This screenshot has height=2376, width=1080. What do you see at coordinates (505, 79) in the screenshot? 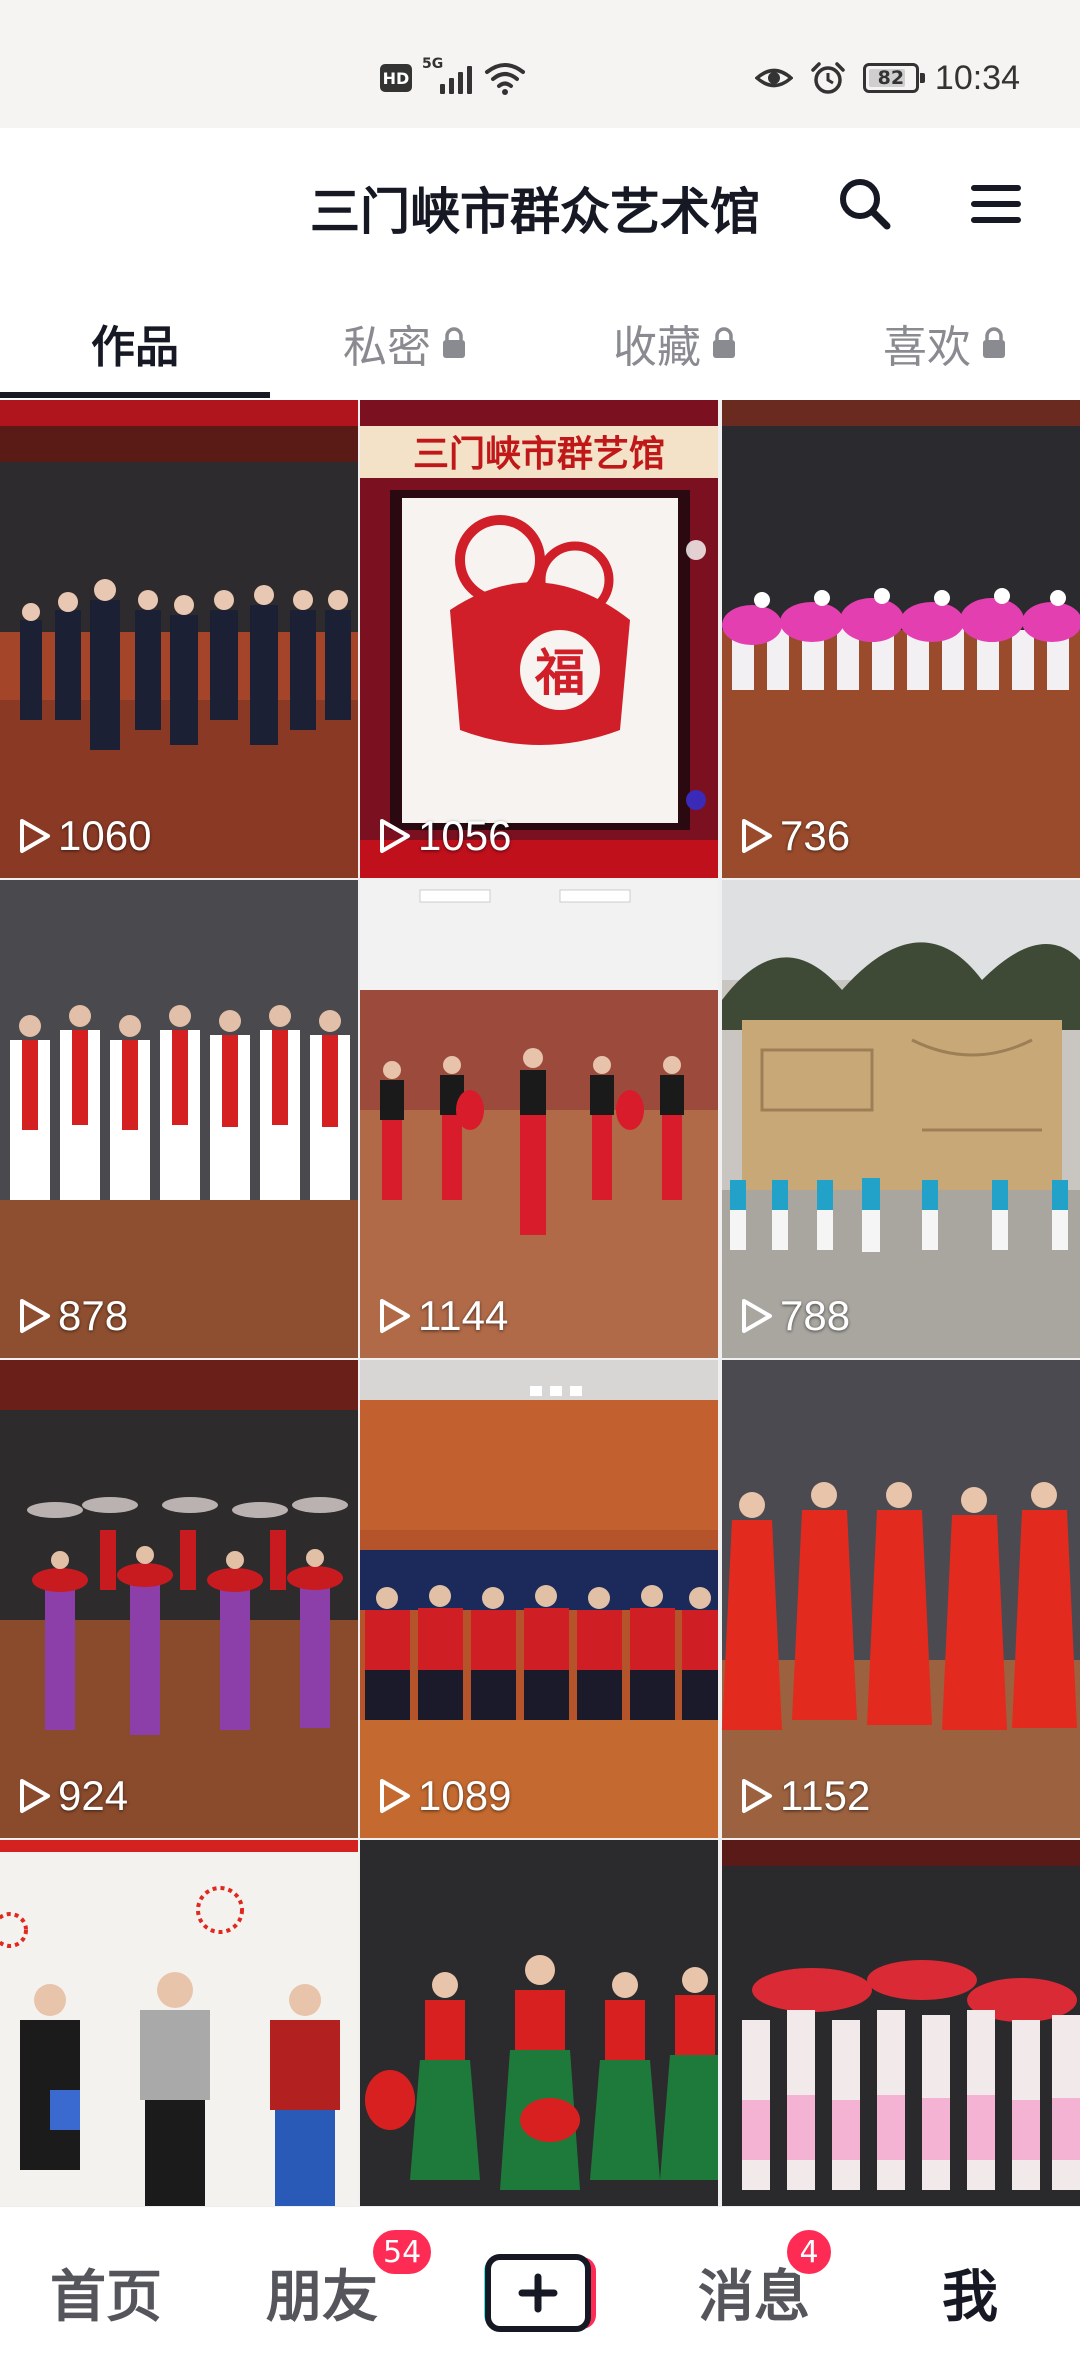
I see `wifi-icon` at bounding box center [505, 79].